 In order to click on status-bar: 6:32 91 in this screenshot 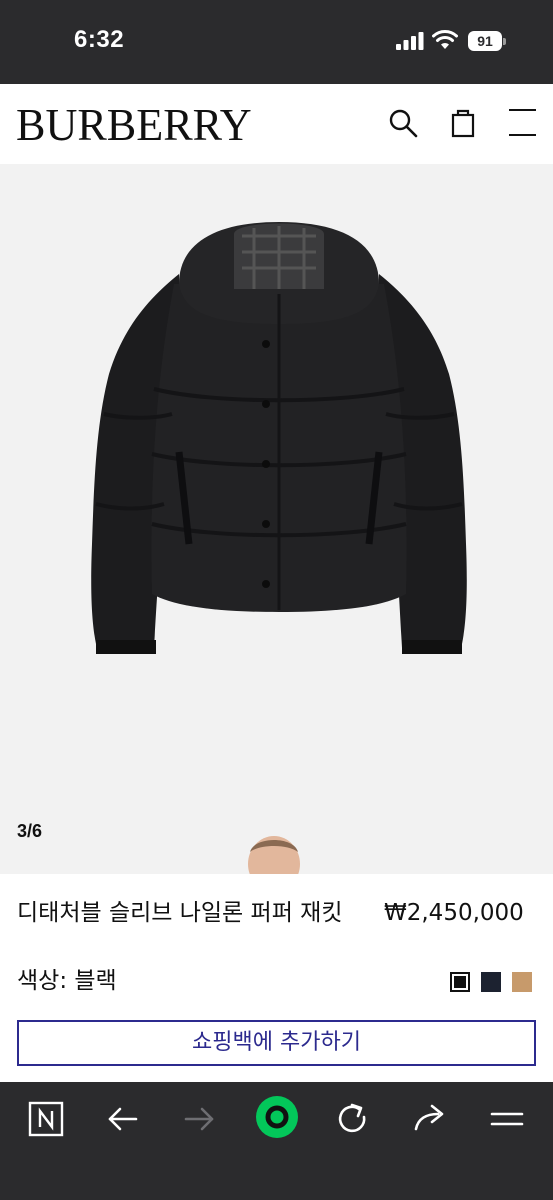, I will do `click(276, 42)`.